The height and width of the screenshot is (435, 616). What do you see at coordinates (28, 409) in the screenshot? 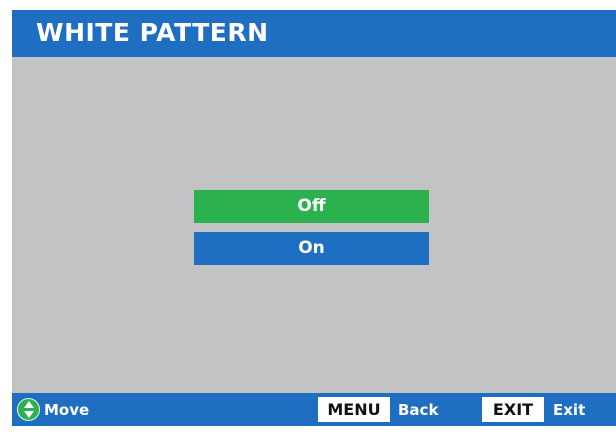
I see `up-down-arrows-icon` at bounding box center [28, 409].